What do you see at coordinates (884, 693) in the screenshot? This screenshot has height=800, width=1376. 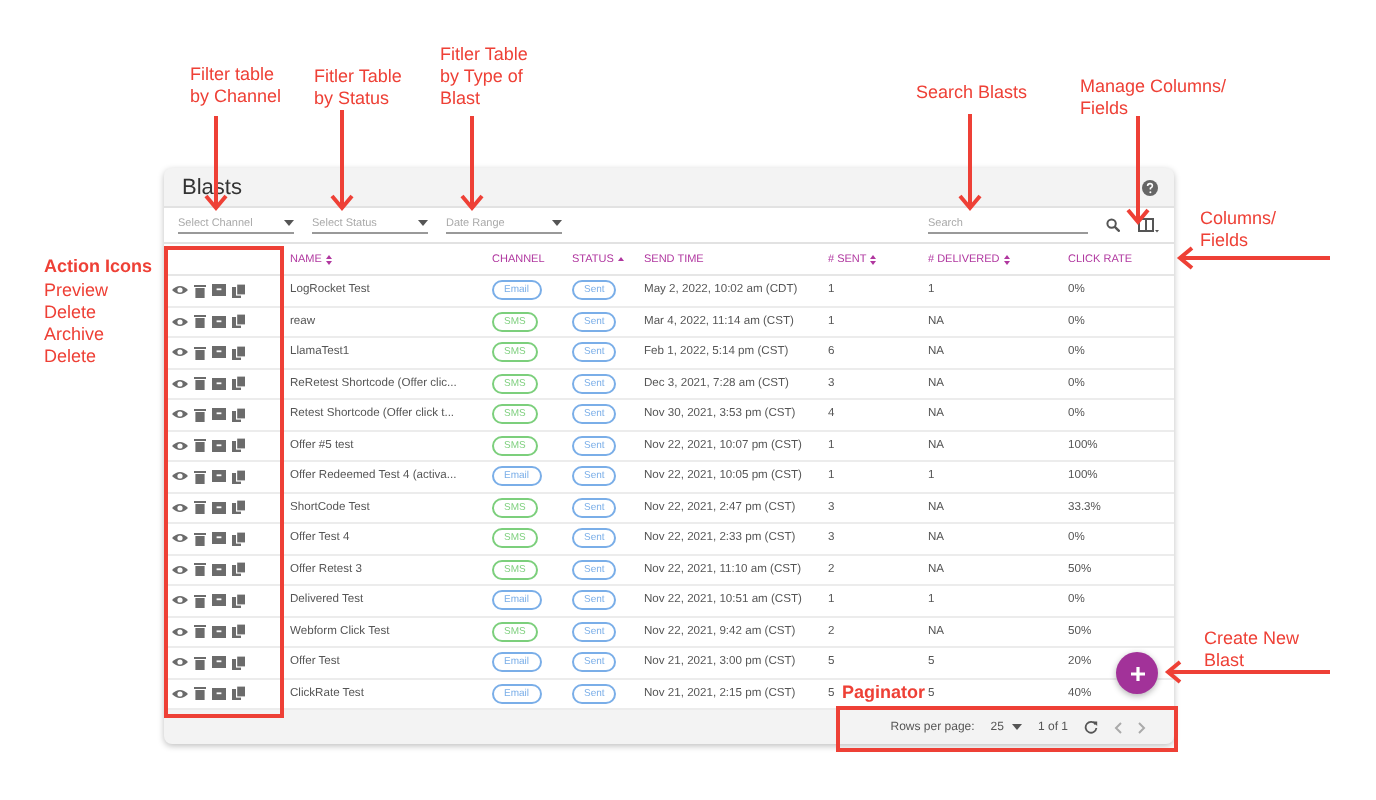 I see `annotation-text: Paginator` at bounding box center [884, 693].